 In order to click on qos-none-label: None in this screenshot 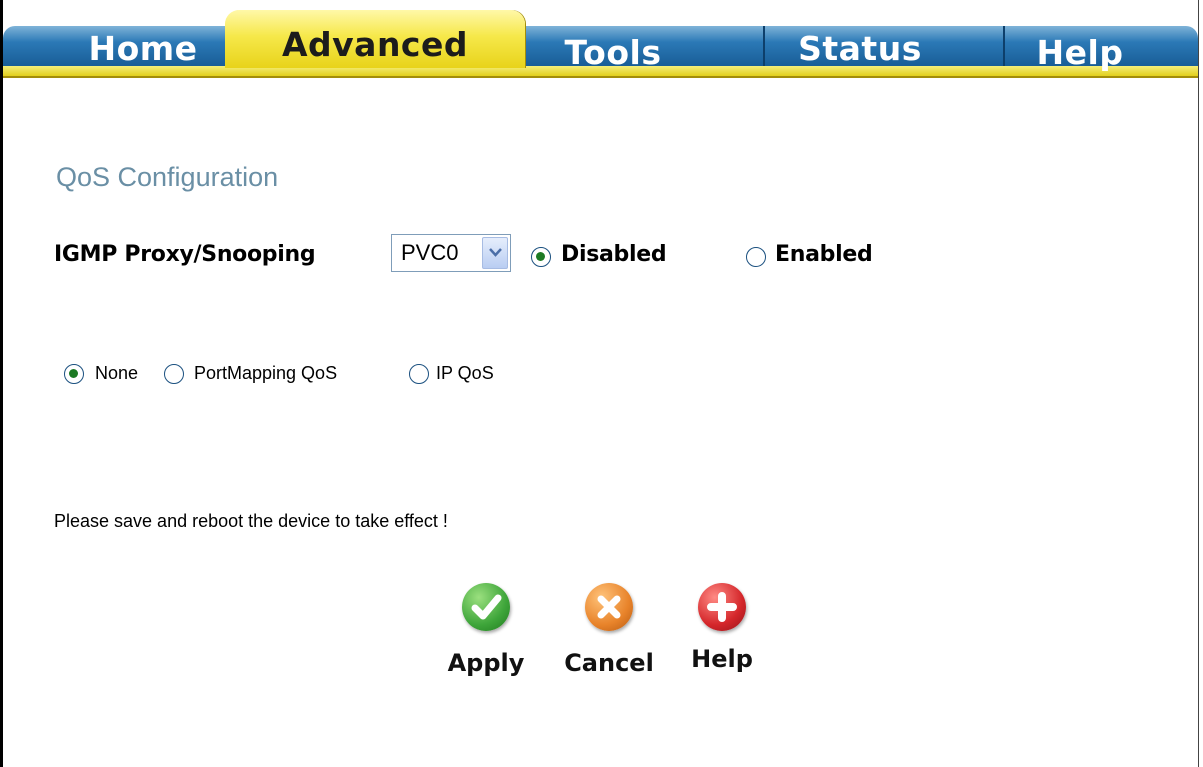, I will do `click(117, 373)`.